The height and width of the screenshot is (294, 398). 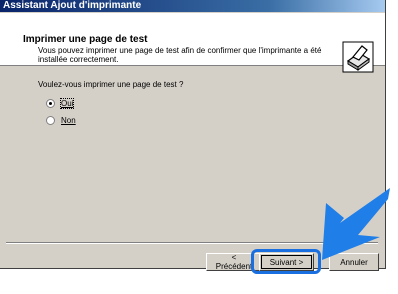 I want to click on radio-label-non: Non, so click(x=68, y=120).